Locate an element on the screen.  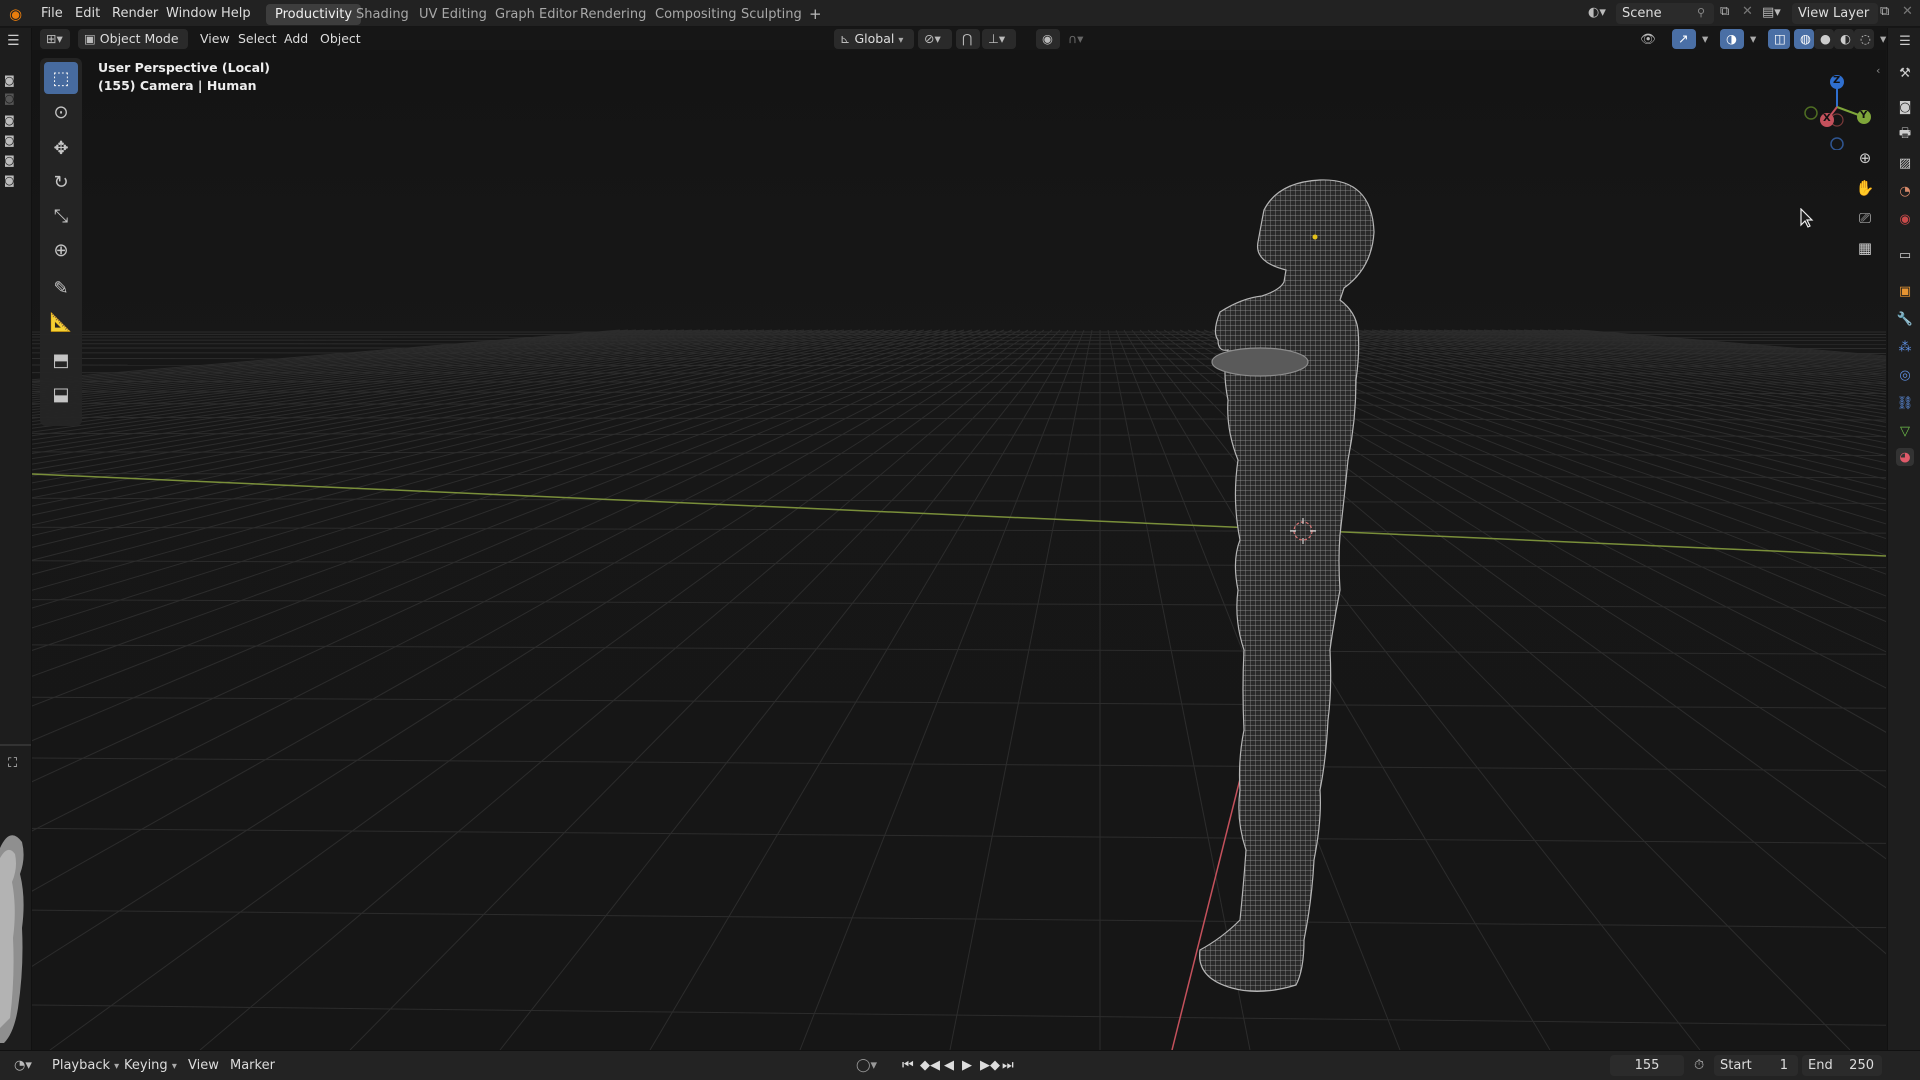
add-cube-tool-icon: ⬒ is located at coordinates (61, 360).